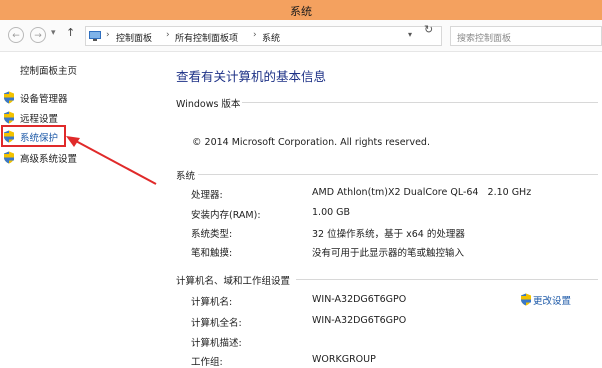 The height and width of the screenshot is (368, 602). I want to click on navigation-bar: ← → ▾ ↑ › 控制面板 › 所有控制面板项 › 系统 ▾ ↻ 搜索控制面板, so click(301, 36).